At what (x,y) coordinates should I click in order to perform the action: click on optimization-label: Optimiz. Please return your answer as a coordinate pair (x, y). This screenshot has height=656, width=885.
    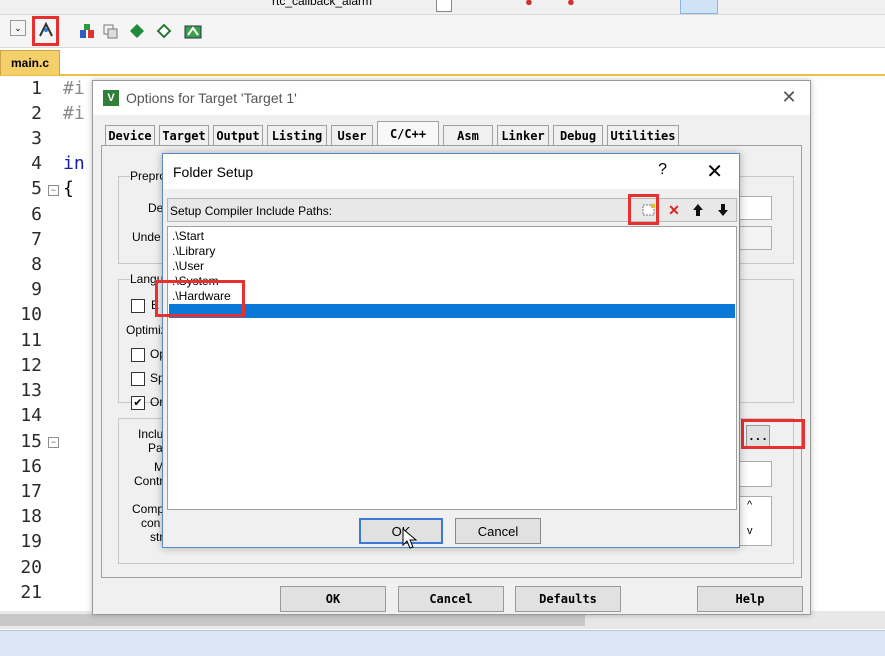
    Looking at the image, I should click on (146, 330).